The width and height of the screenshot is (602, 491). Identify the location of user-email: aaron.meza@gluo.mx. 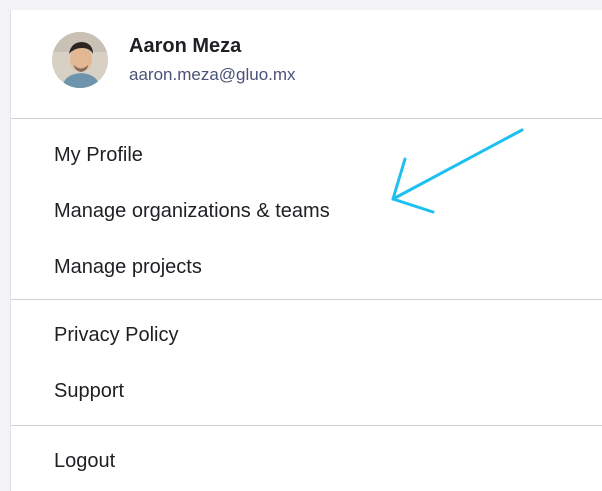
(212, 74).